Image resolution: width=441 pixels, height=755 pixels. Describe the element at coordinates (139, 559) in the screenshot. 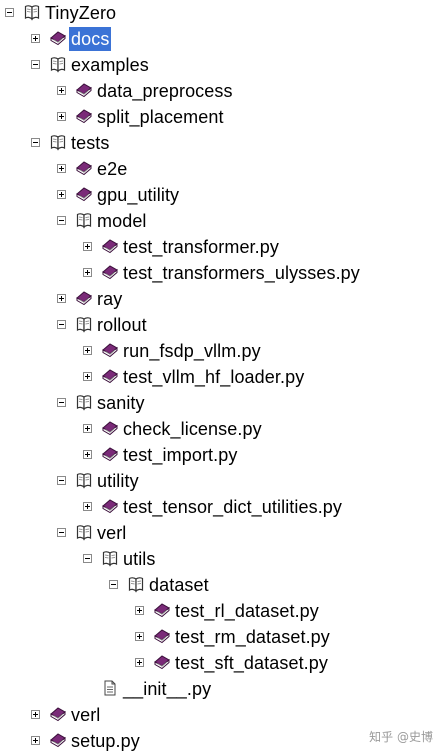

I see `tree-item-label: utils` at that location.